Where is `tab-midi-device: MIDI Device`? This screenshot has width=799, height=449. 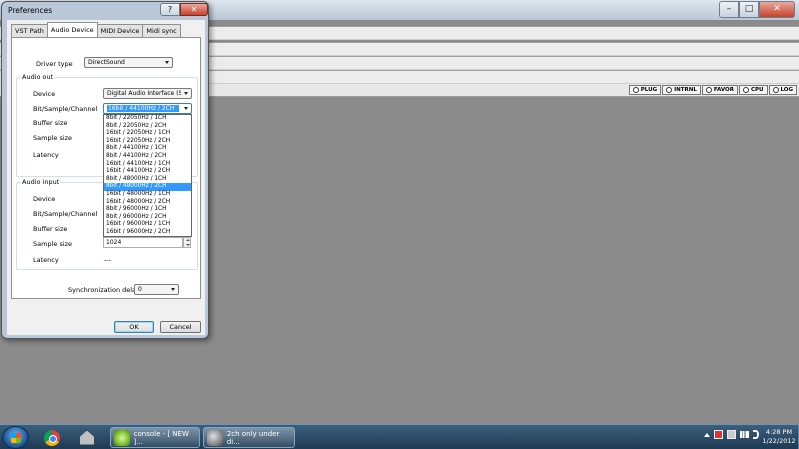 tab-midi-device: MIDI Device is located at coordinates (120, 30).